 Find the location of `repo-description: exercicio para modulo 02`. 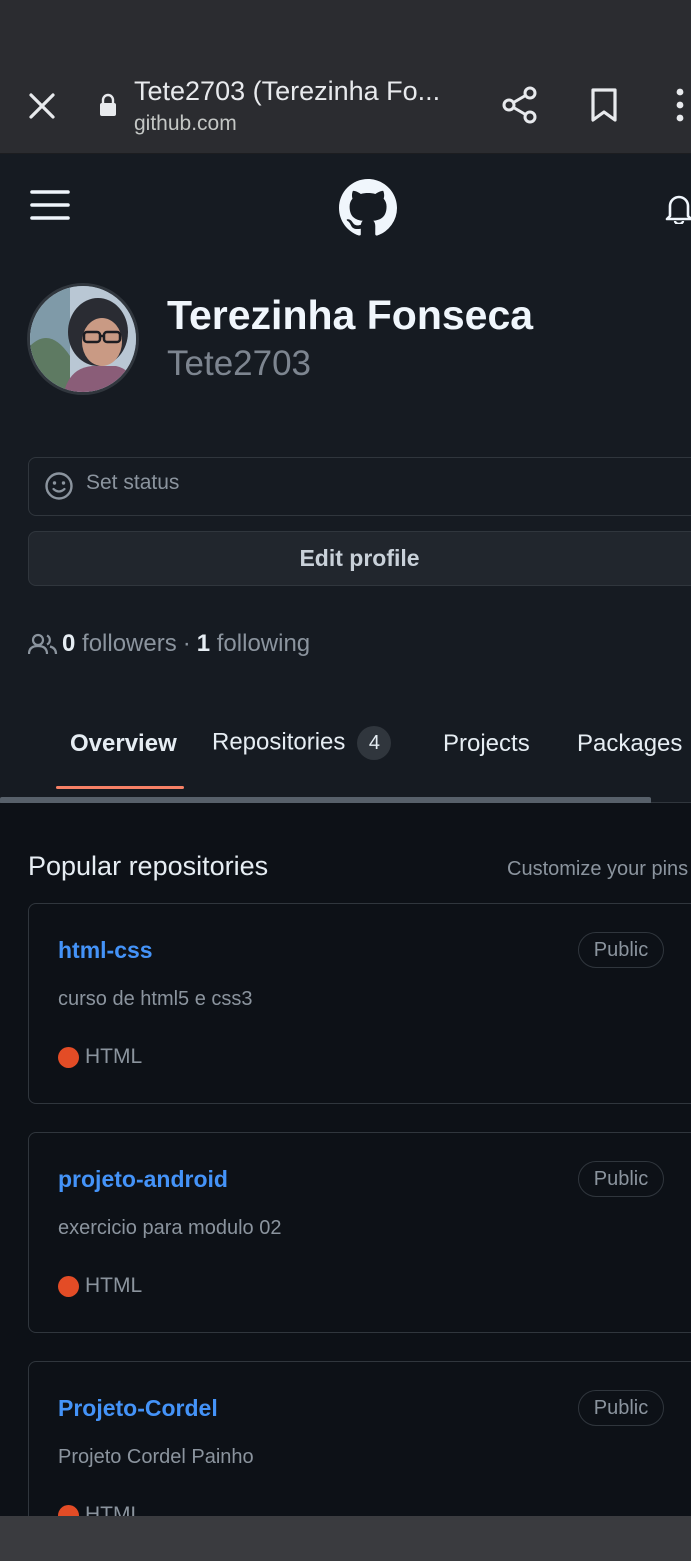

repo-description: exercicio para modulo 02 is located at coordinates (170, 1228).